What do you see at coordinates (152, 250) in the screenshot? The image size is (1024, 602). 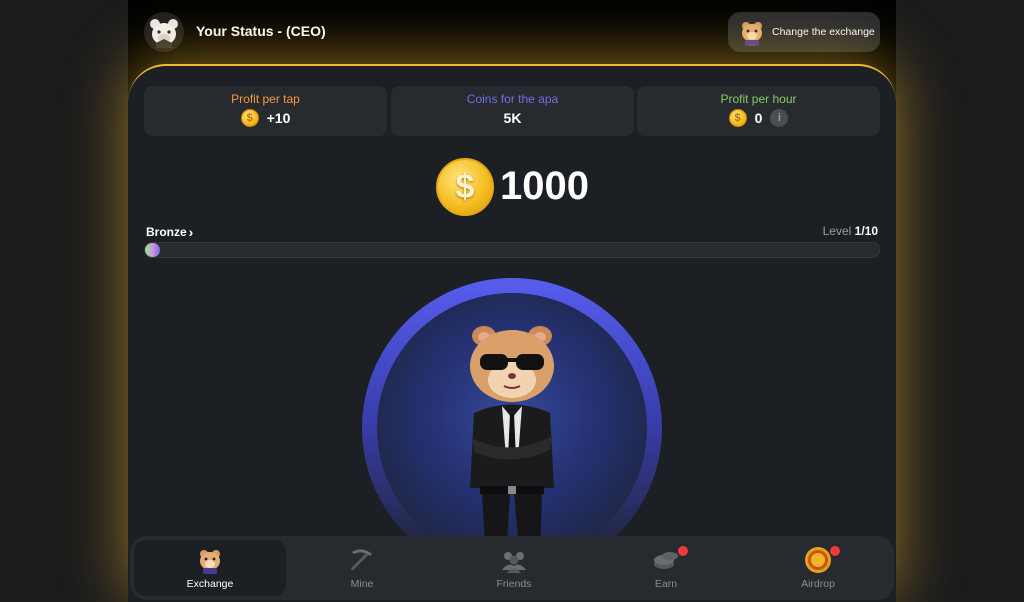 I see `level-progress-fill` at bounding box center [152, 250].